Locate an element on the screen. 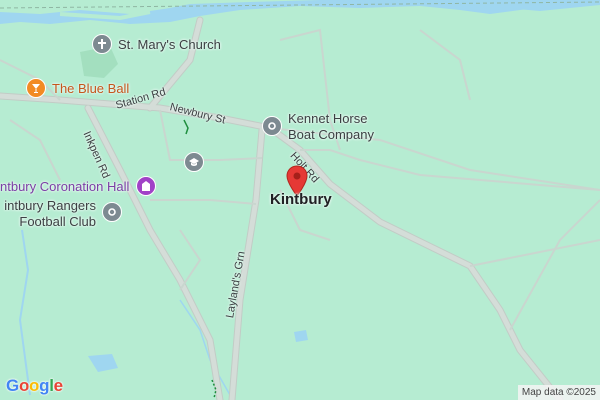  poi-label-kennet-horse-boat-company: Kennet Horse Boat Company is located at coordinates (331, 127).